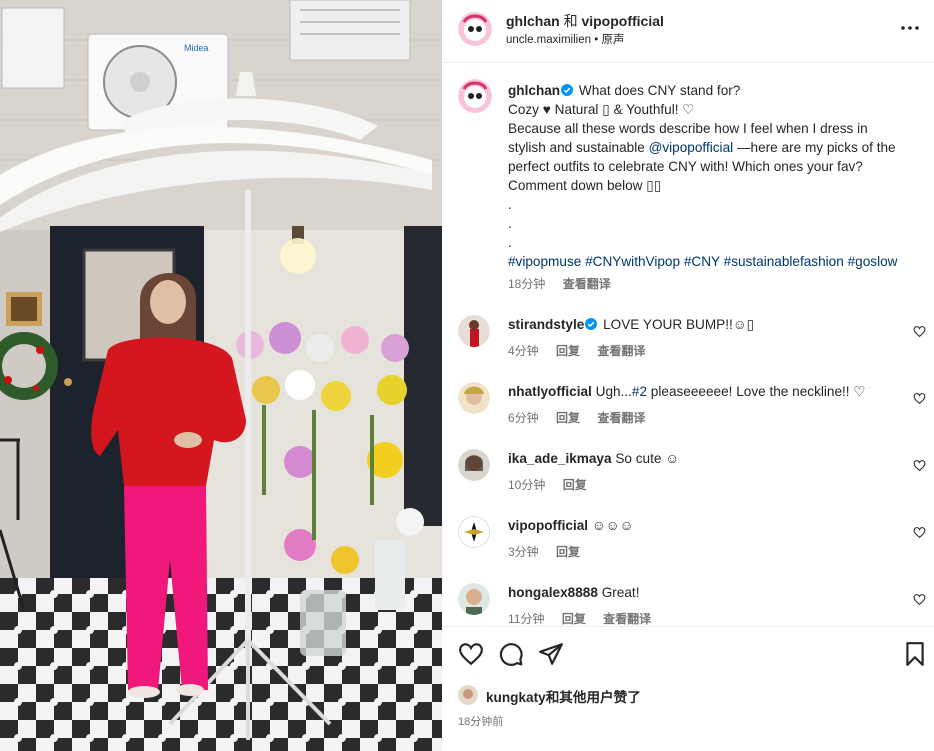 This screenshot has height=751, width=934. Describe the element at coordinates (523, 351) in the screenshot. I see `comment-time: 4分钟` at that location.